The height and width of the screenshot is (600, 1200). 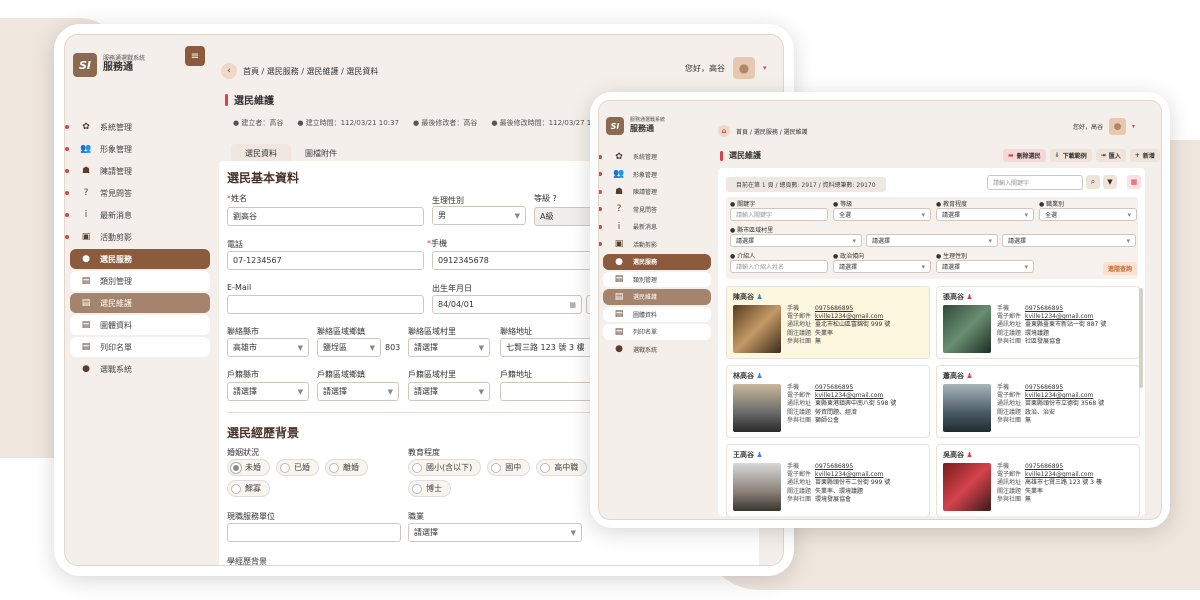 What do you see at coordinates (1134, 182) in the screenshot?
I see `grid-view-button: ▦` at bounding box center [1134, 182].